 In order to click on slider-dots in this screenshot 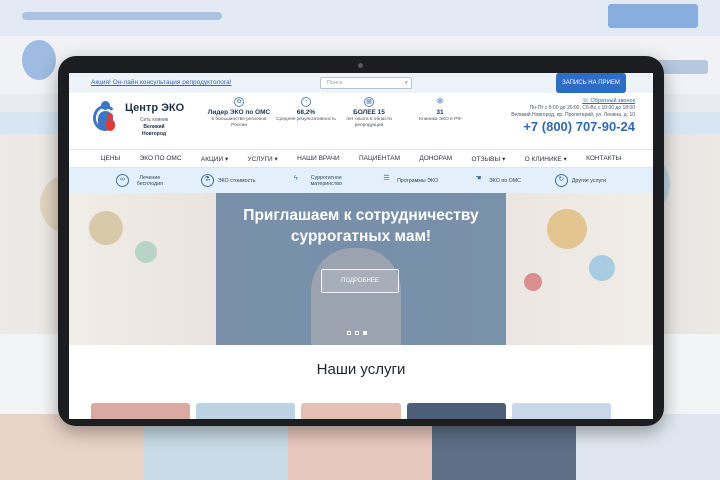, I will do `click(357, 333)`.